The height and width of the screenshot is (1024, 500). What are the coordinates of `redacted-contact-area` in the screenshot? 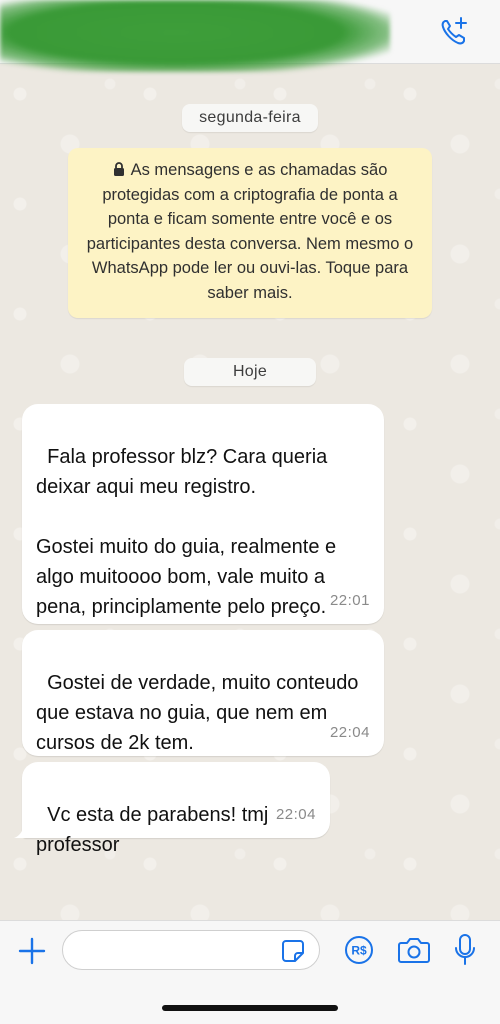 It's located at (195, 36).